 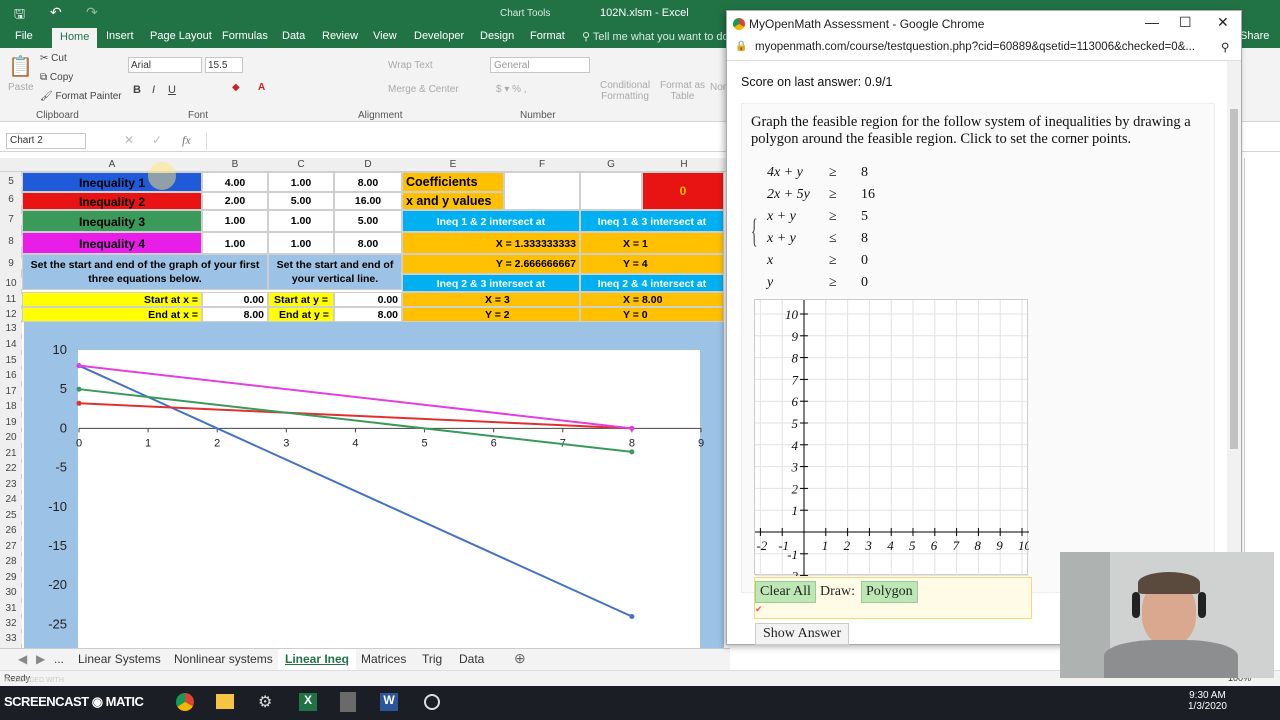 I want to click on zoom-icon: ⚲, so click(x=1225, y=47).